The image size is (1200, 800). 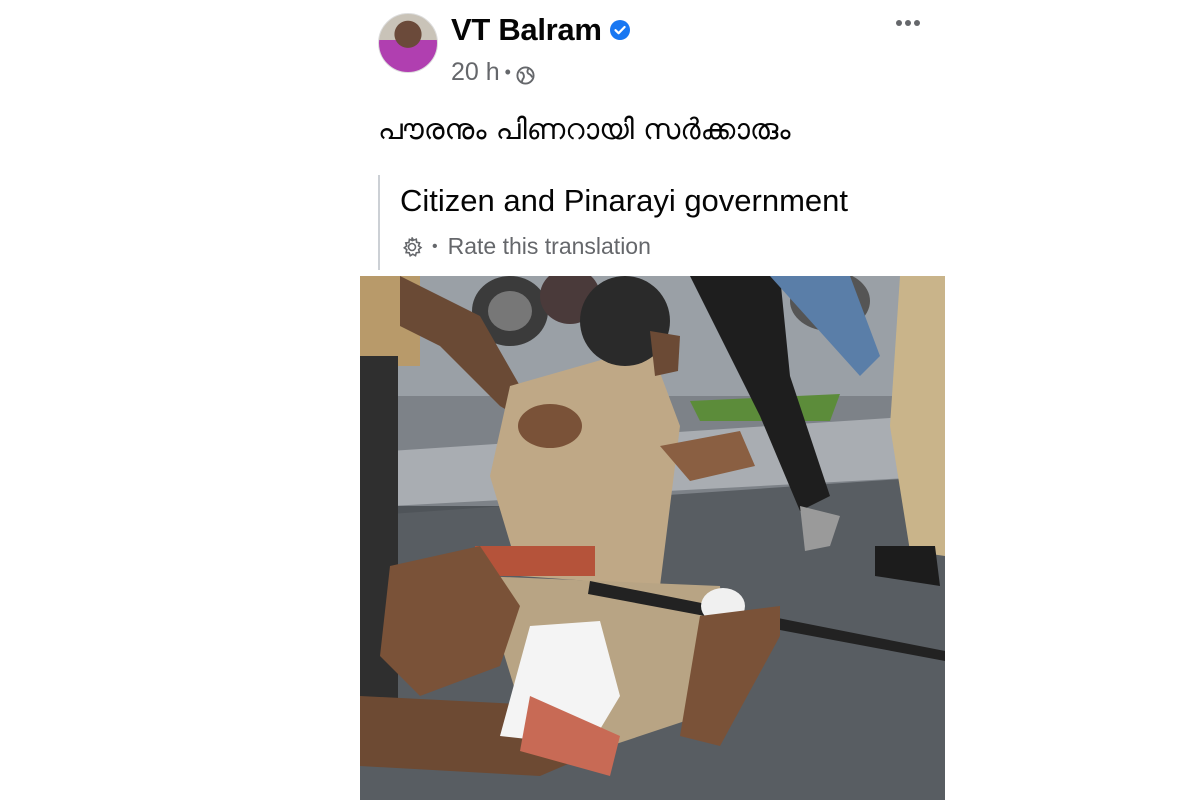 I want to click on post-text: പൗരനും പിണറായി സർക്കാരും, so click(x=584, y=129).